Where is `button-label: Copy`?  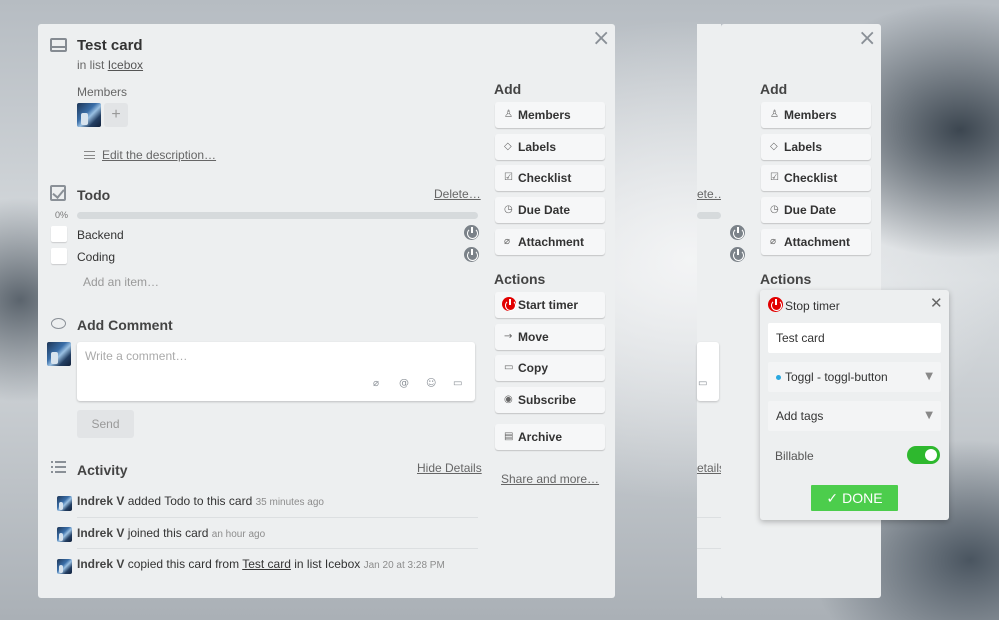
button-label: Copy is located at coordinates (533, 368).